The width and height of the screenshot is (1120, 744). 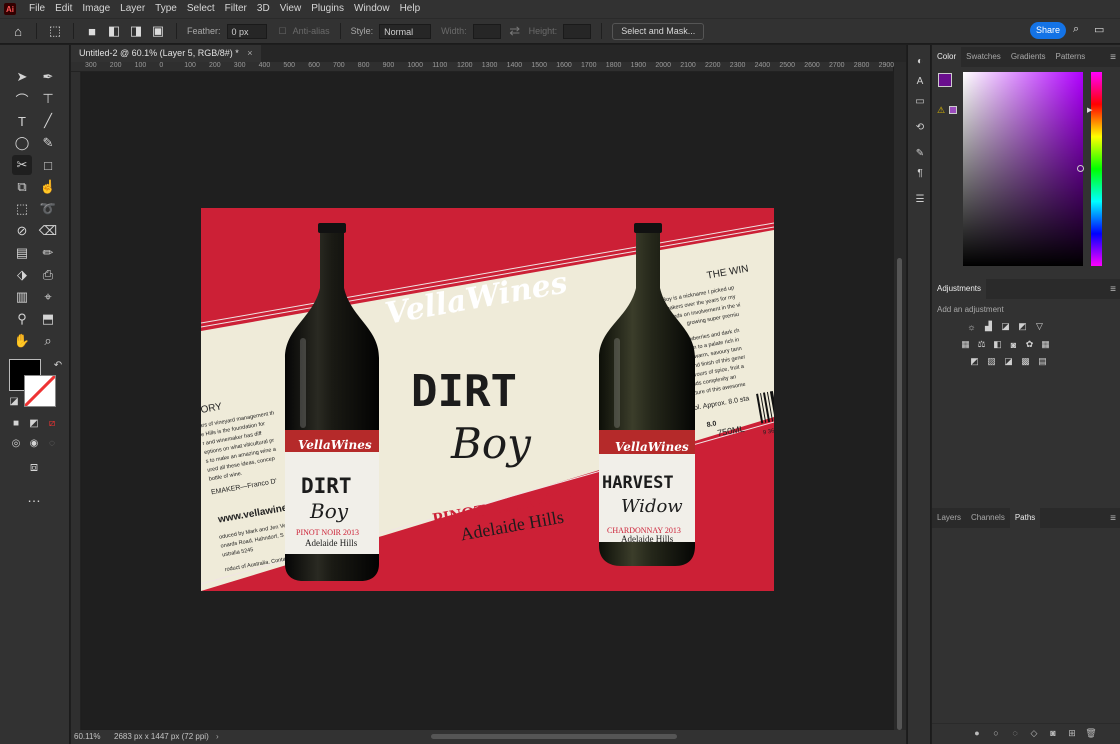 What do you see at coordinates (132, 9) in the screenshot?
I see `menu-layer: Layer` at bounding box center [132, 9].